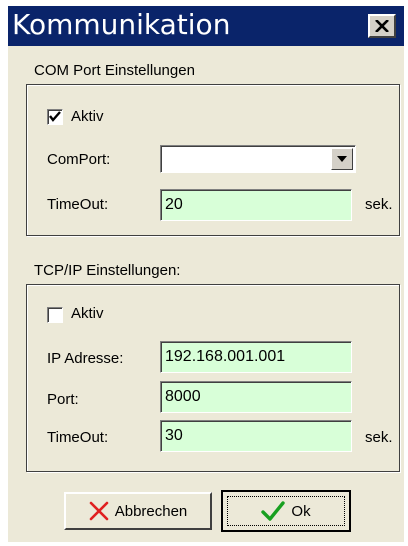 Image resolution: width=408 pixels, height=546 pixels. What do you see at coordinates (379, 437) in the screenshot?
I see `tcp-timeout-unit: sek.` at bounding box center [379, 437].